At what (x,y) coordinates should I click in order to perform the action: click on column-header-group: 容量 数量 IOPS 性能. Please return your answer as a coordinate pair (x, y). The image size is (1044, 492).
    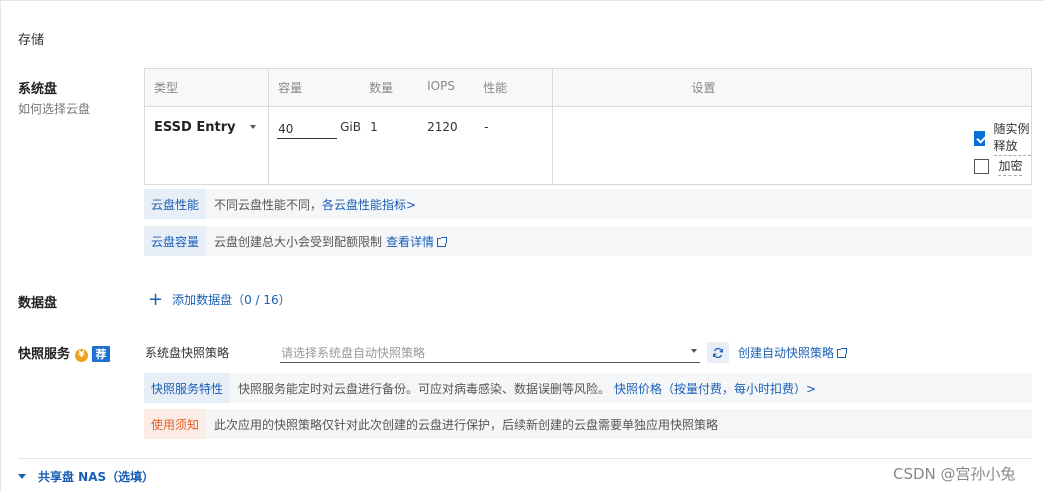
    Looking at the image, I should click on (411, 87).